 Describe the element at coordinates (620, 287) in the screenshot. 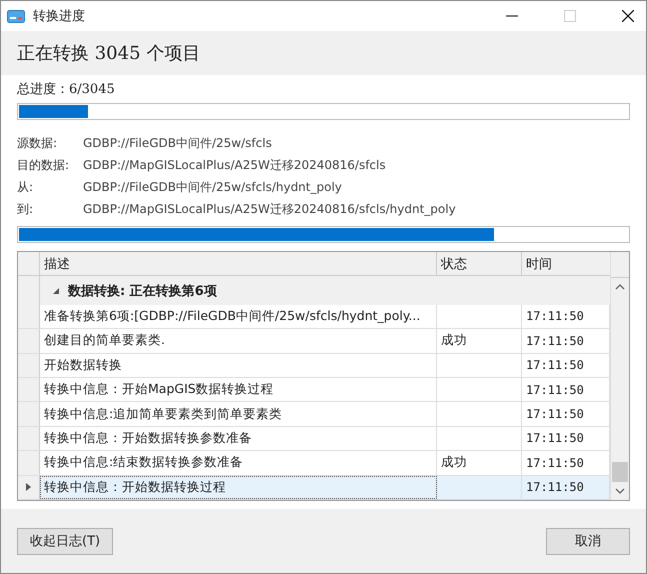

I see `scroll-up-icon` at that location.